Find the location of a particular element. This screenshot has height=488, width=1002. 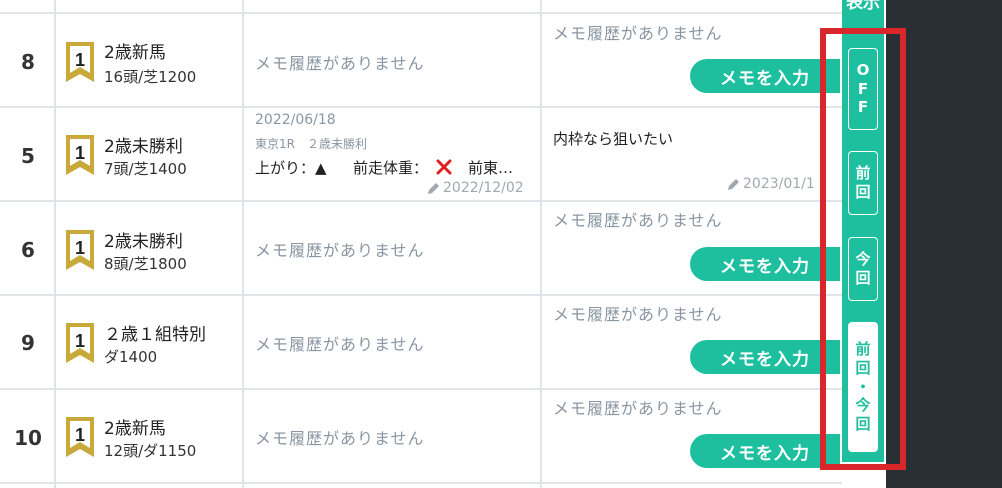

prev-char: 回 is located at coordinates (863, 192).